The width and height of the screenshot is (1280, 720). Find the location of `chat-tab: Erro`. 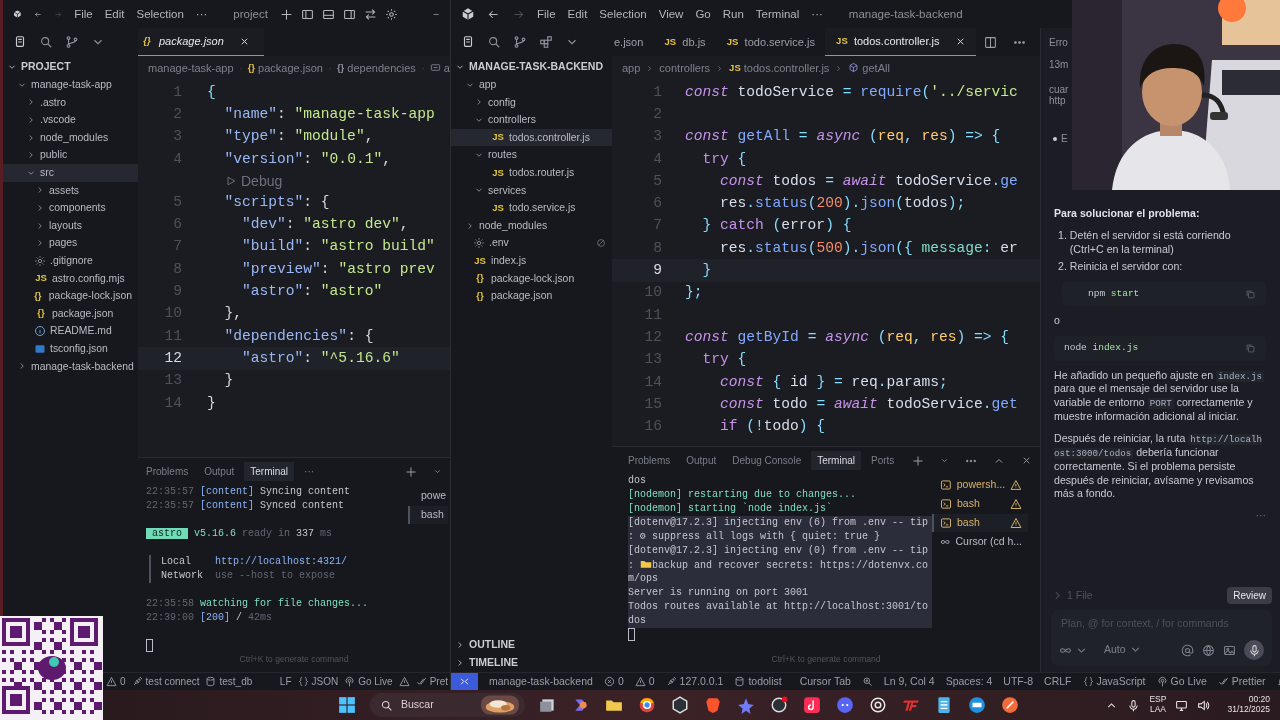

chat-tab: Erro is located at coordinates (1058, 42).